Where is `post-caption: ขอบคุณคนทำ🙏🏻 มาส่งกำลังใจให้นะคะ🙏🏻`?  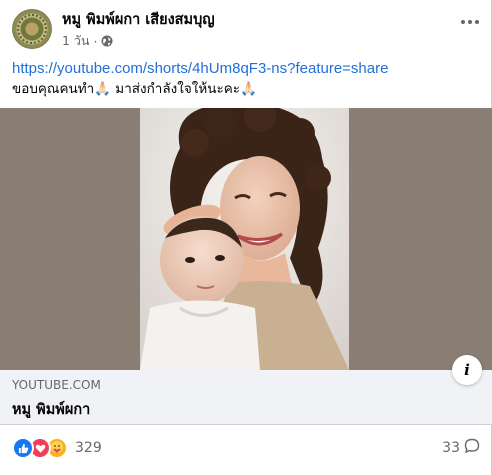
post-caption: ขอบคุณคนทำ🙏🏻 มาส่งกำลังใจให้นะคะ🙏🏻 is located at coordinates (134, 89).